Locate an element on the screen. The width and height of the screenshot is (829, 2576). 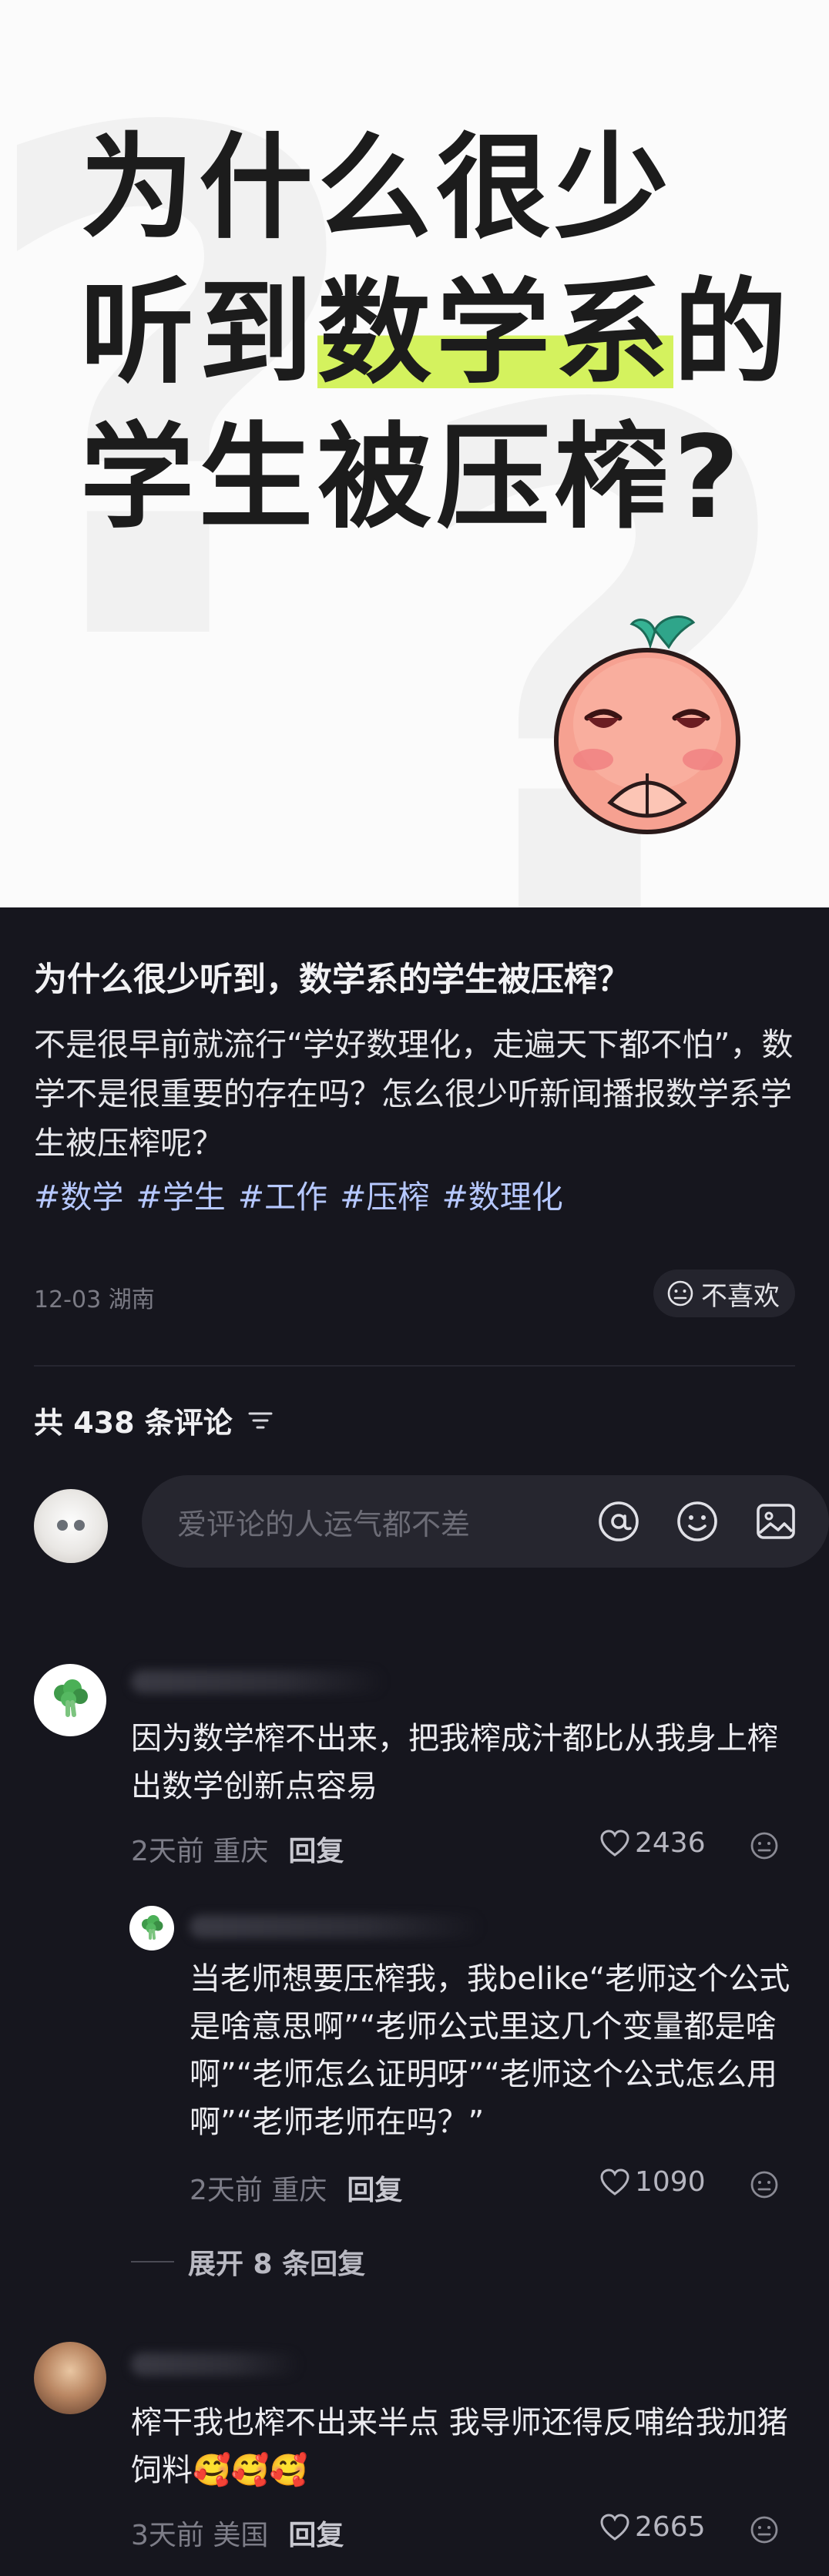
peach-mascot-icon is located at coordinates (647, 724).